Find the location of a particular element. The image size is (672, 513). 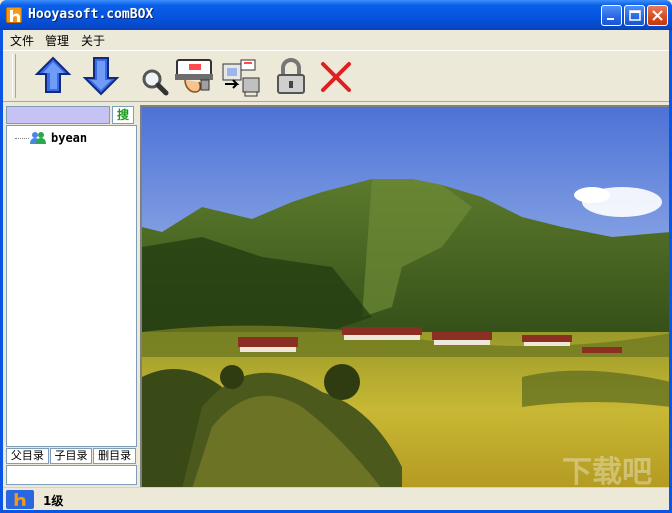

down-arrow-icon is located at coordinates (101, 76).